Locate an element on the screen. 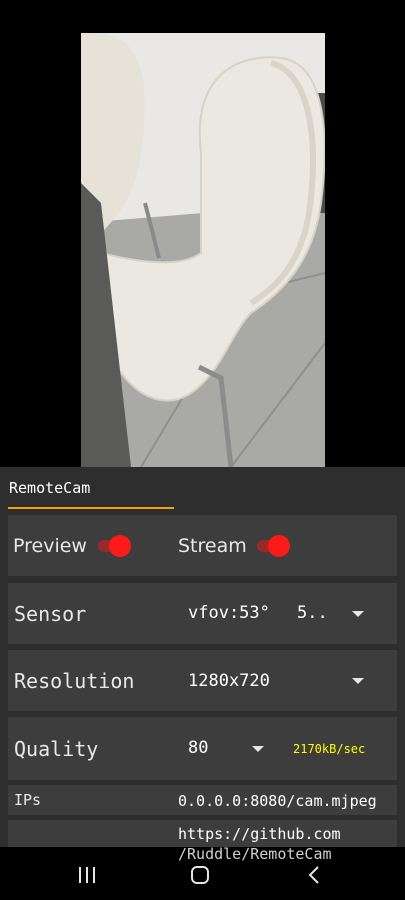 The image size is (405, 900). link-row: https://github.com is located at coordinates (202, 833).